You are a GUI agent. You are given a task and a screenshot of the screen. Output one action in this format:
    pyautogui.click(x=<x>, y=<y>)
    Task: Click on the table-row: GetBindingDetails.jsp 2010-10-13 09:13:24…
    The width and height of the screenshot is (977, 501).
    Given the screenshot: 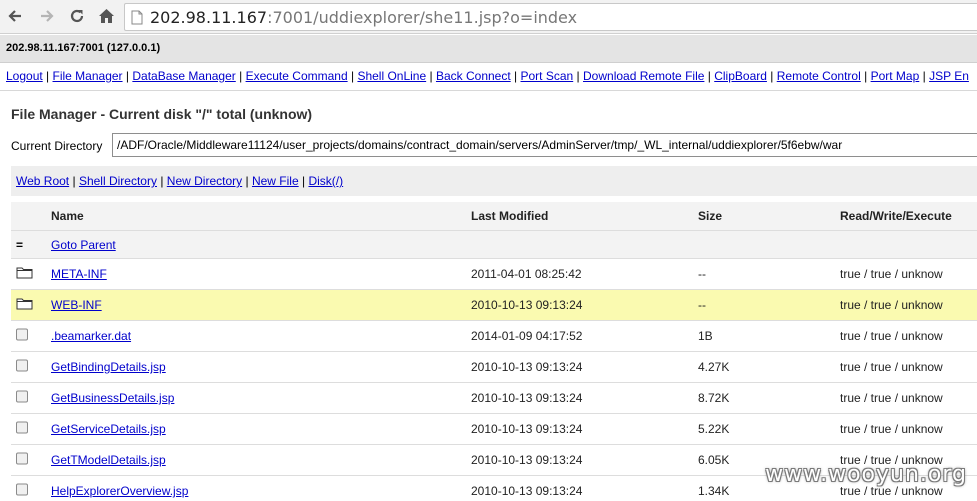 What is the action you would take?
    pyautogui.click(x=494, y=367)
    